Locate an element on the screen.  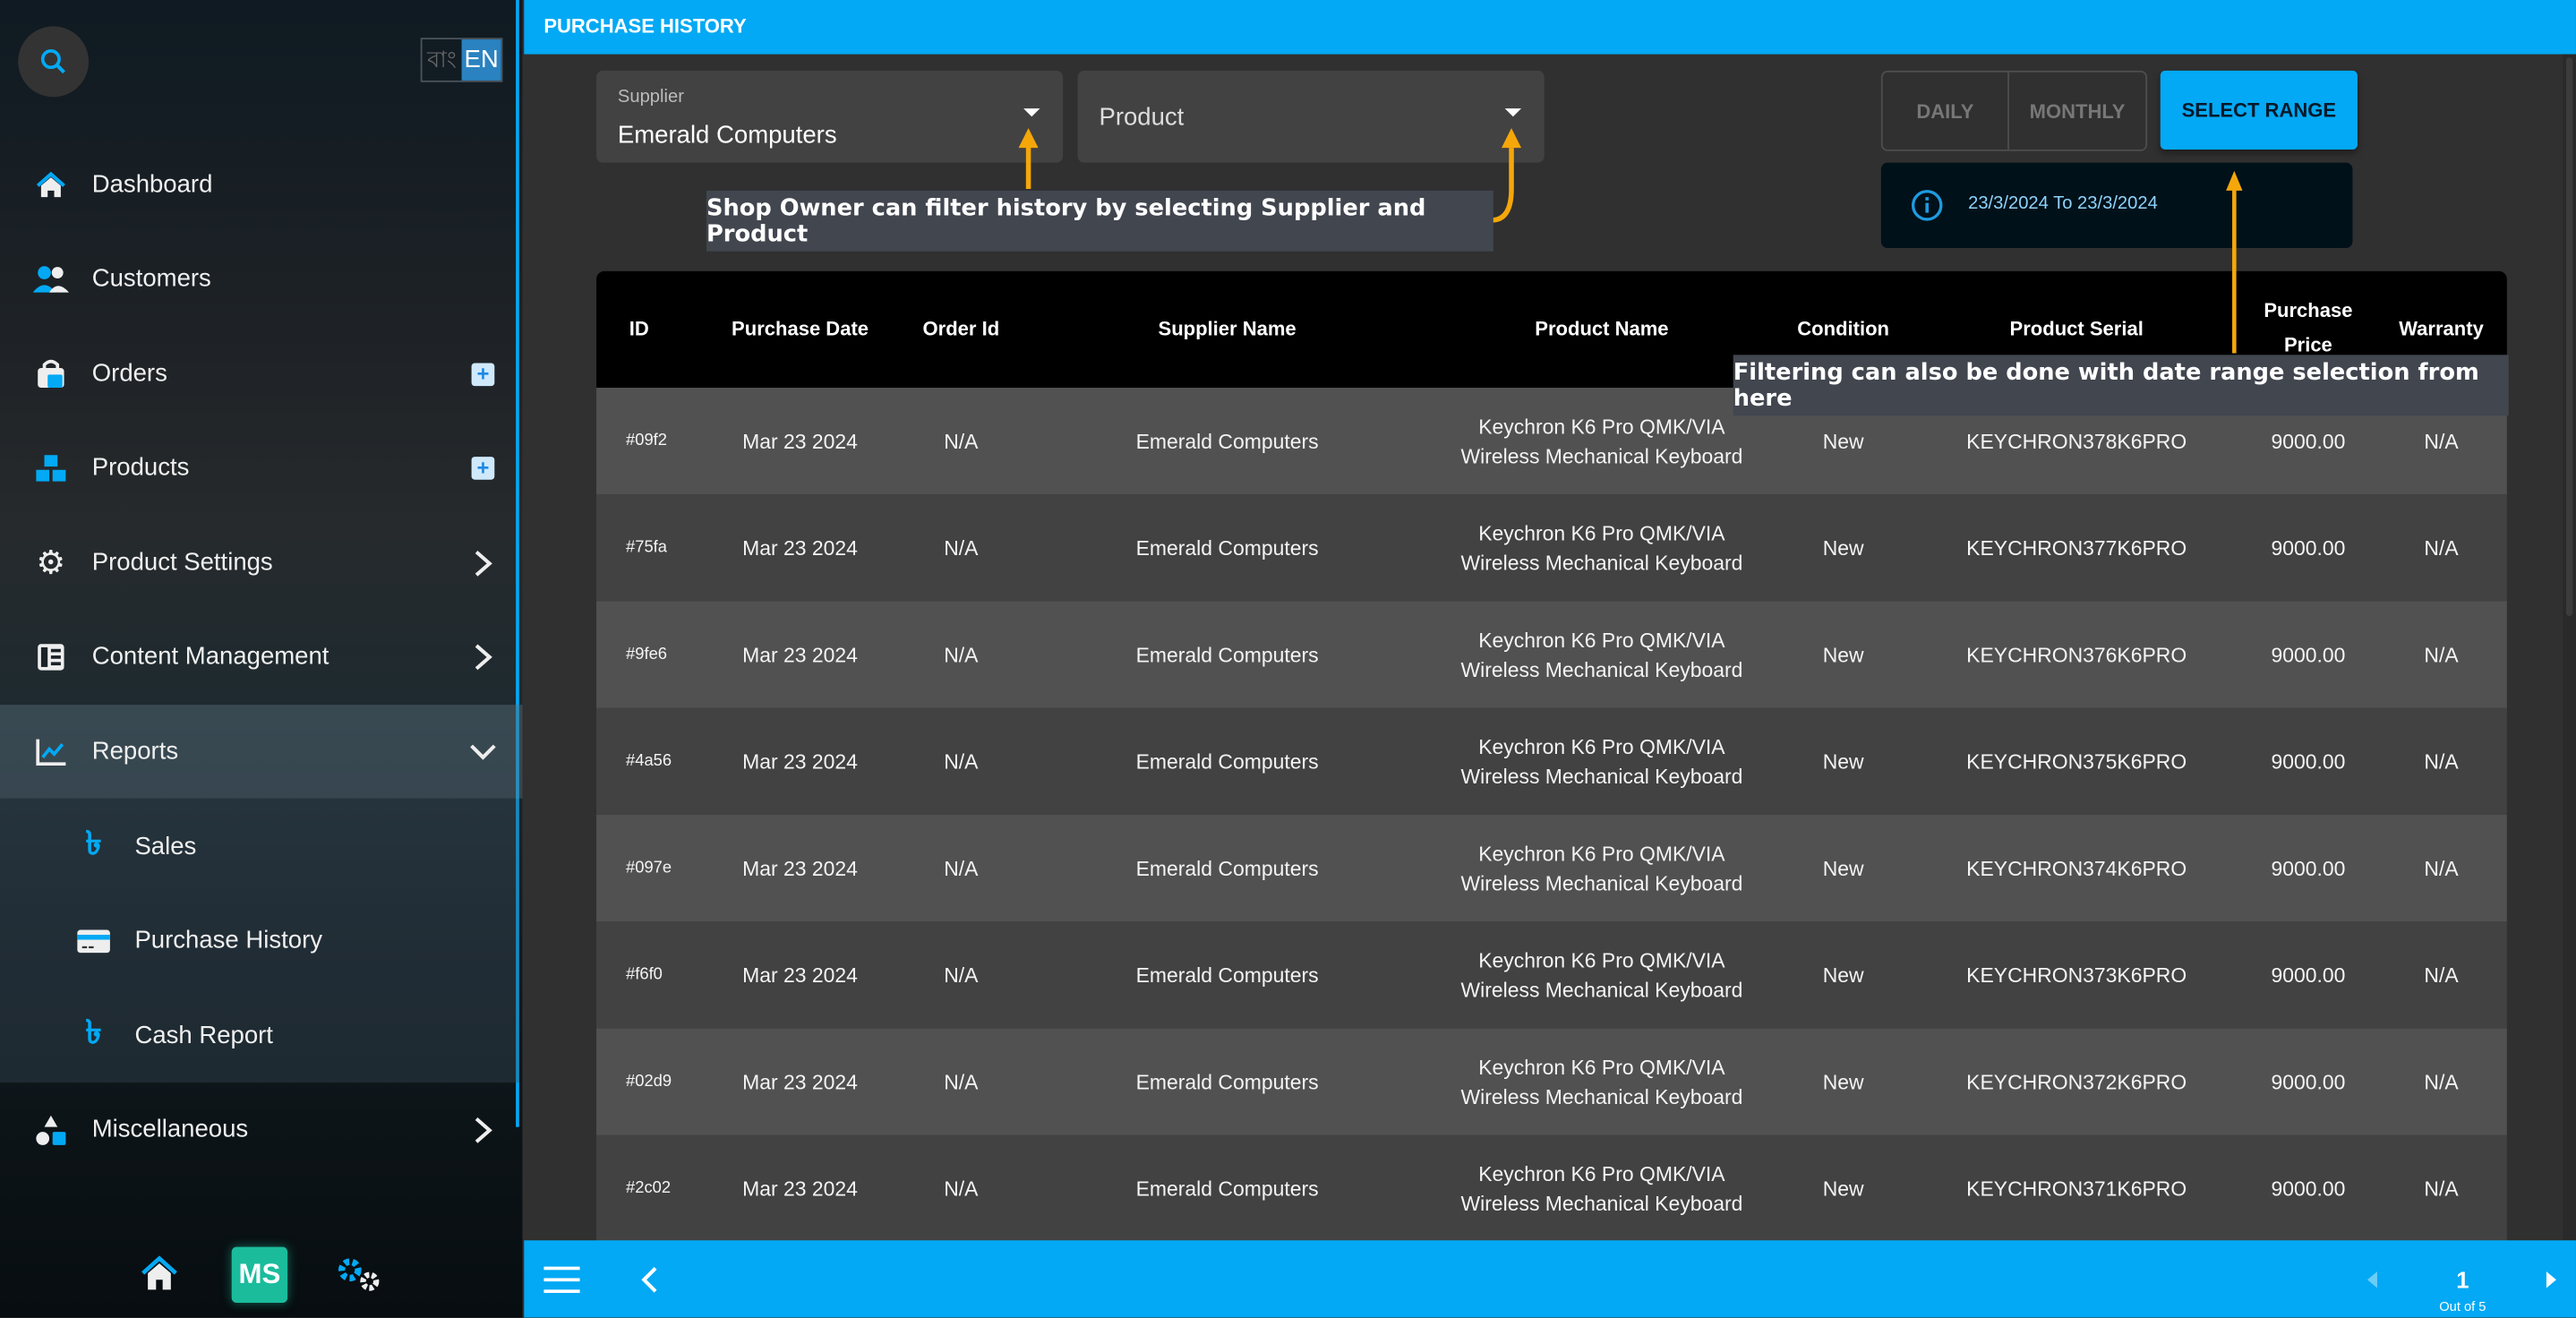
sidebar-item-reports: Reports is located at coordinates (261, 752).